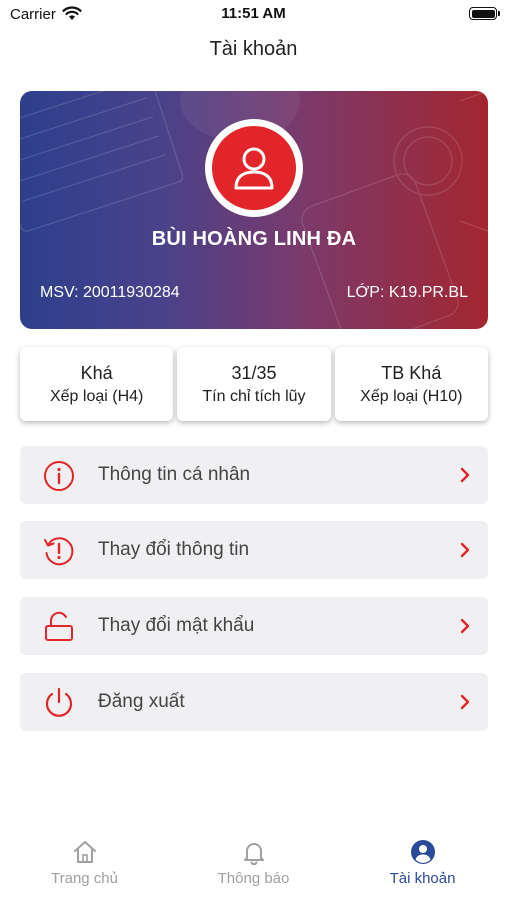 This screenshot has width=507, height=900. I want to click on tab-label: Thông báo, so click(253, 878).